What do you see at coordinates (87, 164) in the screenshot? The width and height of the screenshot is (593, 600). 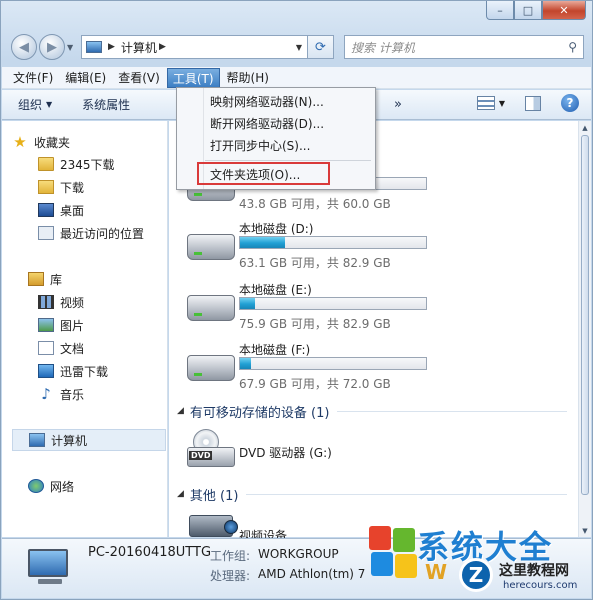 I see `nav-item-label: 2345下载` at bounding box center [87, 164].